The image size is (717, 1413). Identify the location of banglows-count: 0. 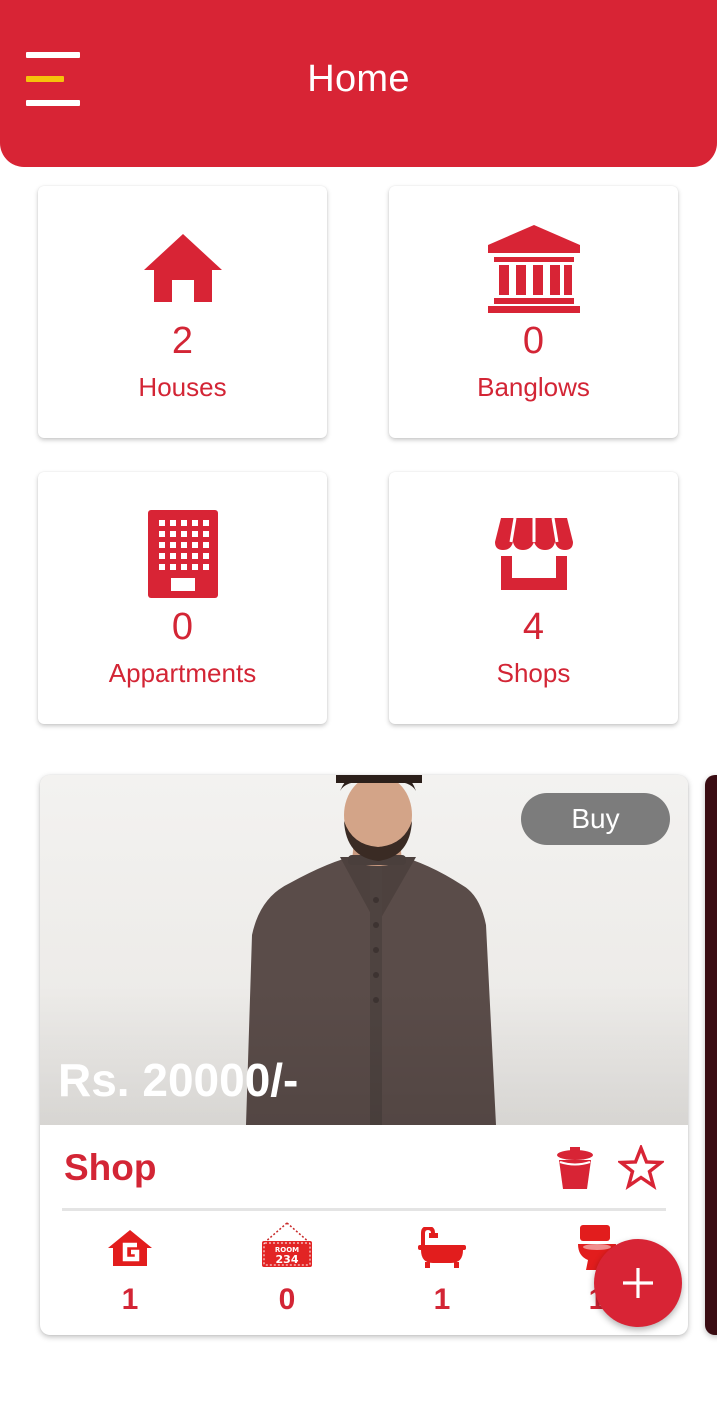
(533, 341).